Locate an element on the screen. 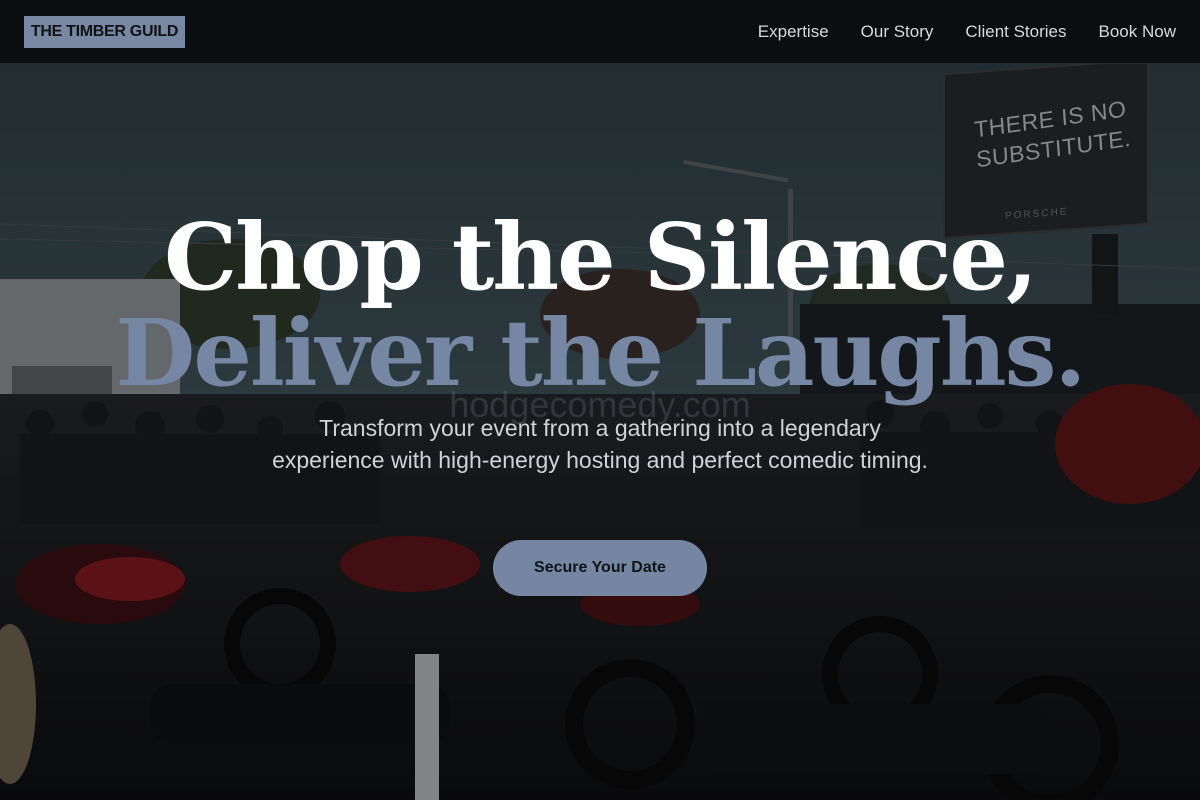 The image size is (1200, 800). nav-link-our-story: Our Story is located at coordinates (897, 32).